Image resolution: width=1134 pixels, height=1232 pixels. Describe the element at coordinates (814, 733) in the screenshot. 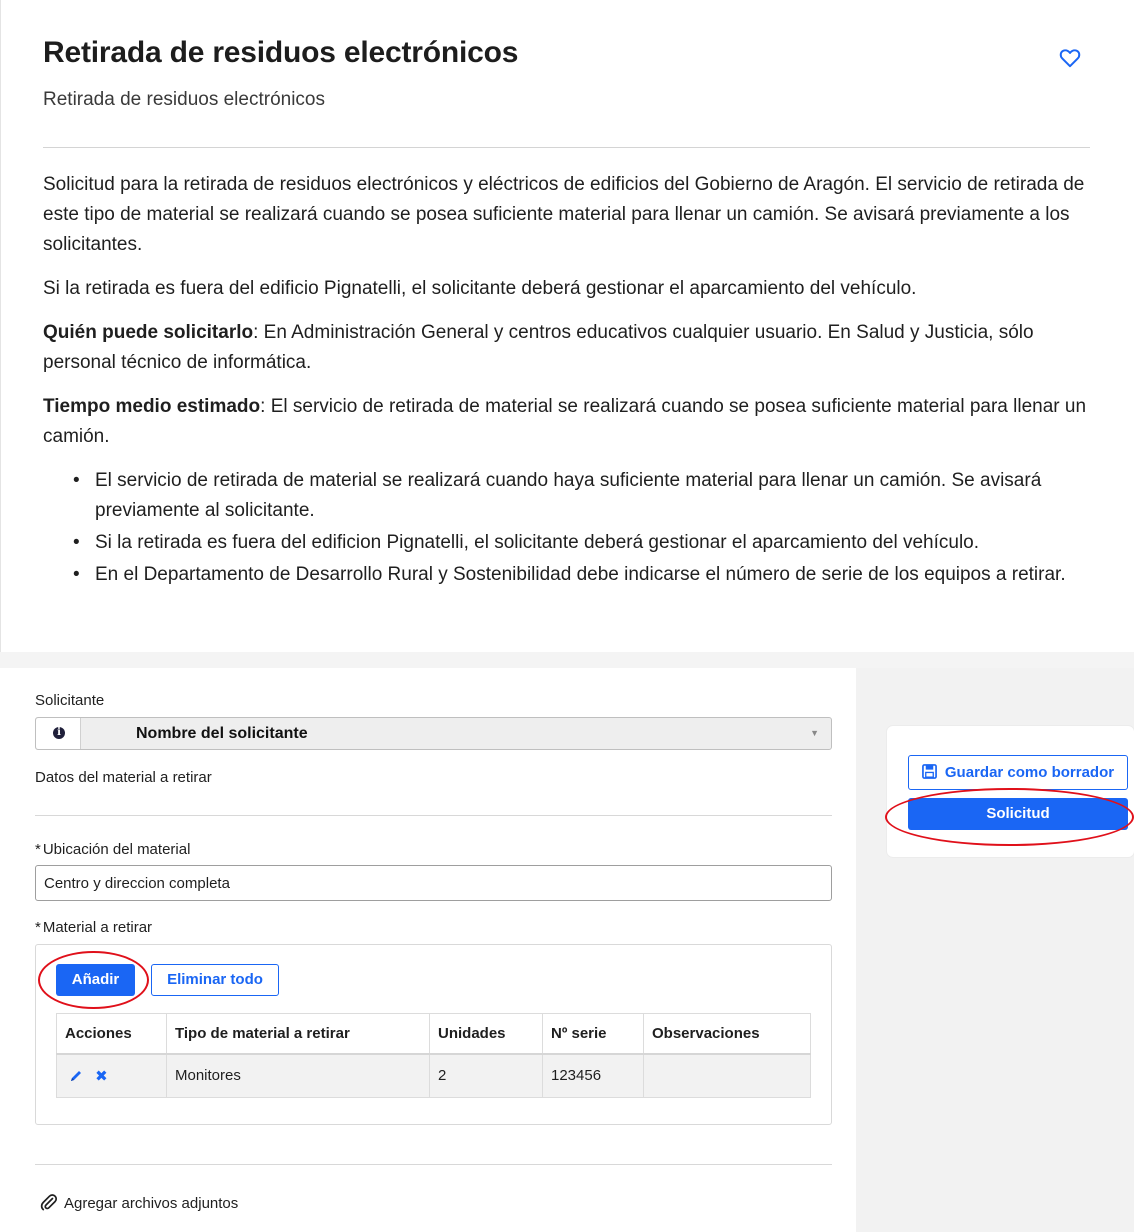

I see `chevron-down-icon: ▼` at that location.